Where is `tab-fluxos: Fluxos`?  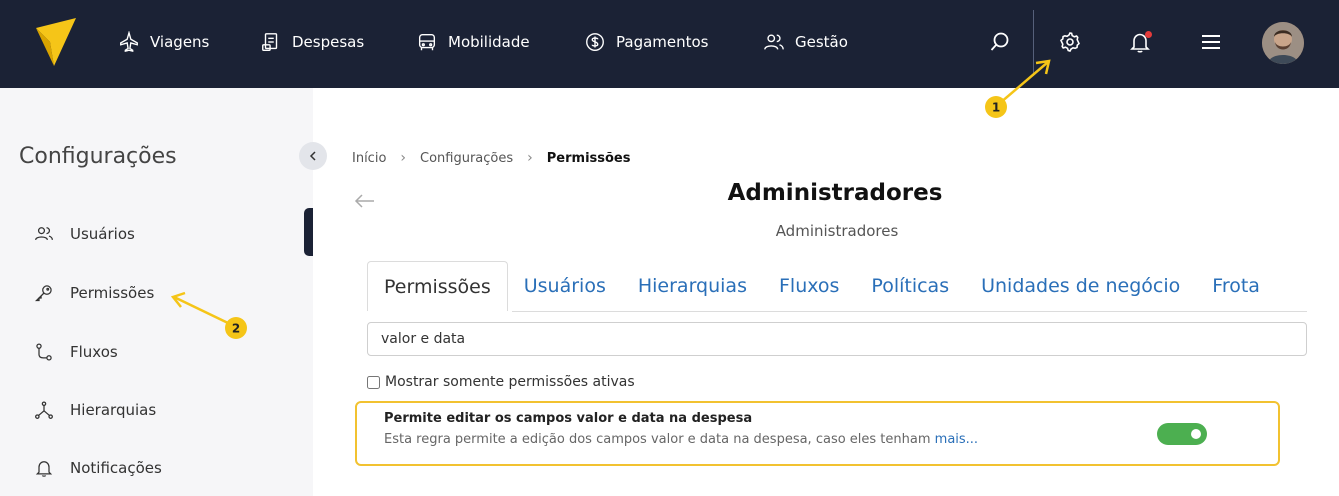 tab-fluxos: Fluxos is located at coordinates (809, 286).